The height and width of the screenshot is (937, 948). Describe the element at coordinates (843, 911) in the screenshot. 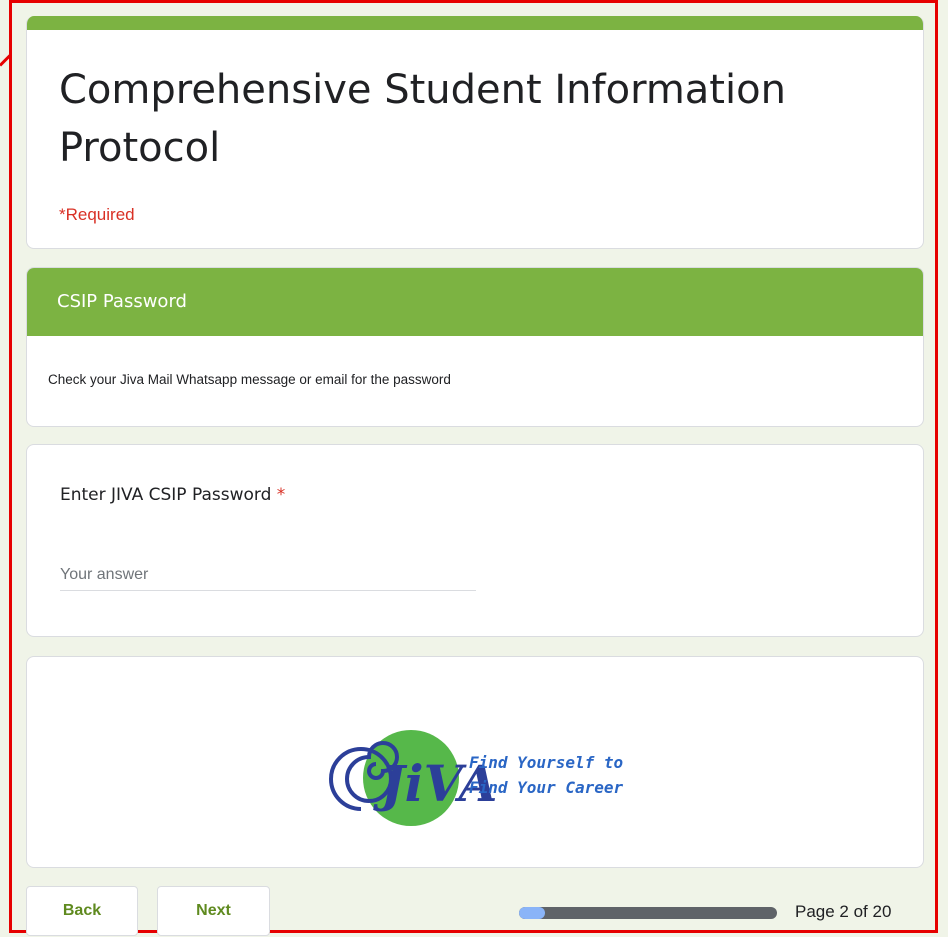

I see `page-indicator: Page 2 of 20` at that location.